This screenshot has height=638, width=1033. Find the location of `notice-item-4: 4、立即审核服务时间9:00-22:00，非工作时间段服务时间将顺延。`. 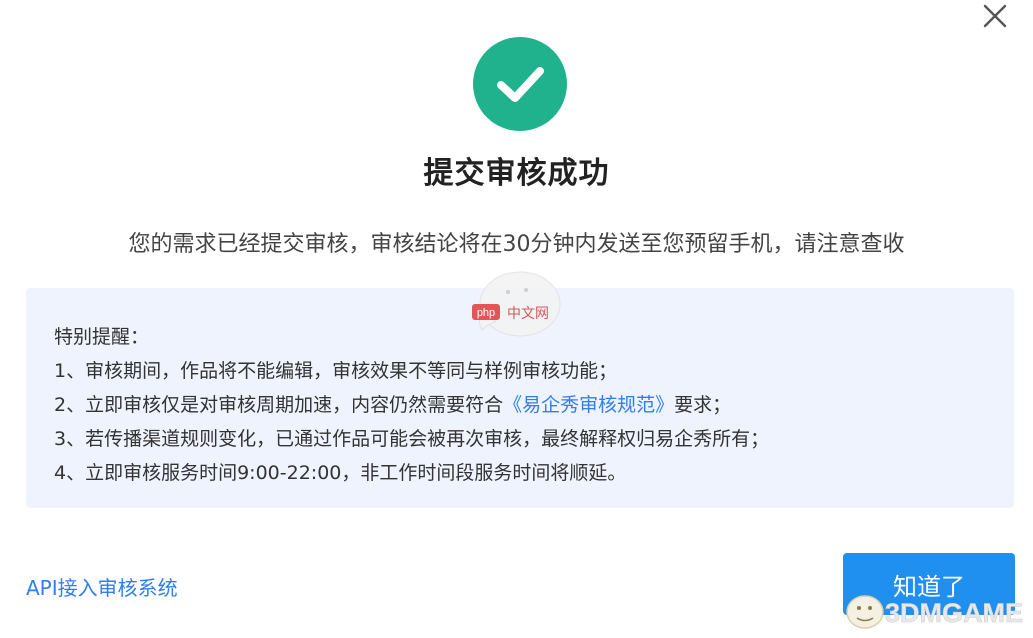

notice-item-4: 4、立即审核服务时间9:00-22:00，非工作时间段服务时间将顺延。 is located at coordinates (340, 473).